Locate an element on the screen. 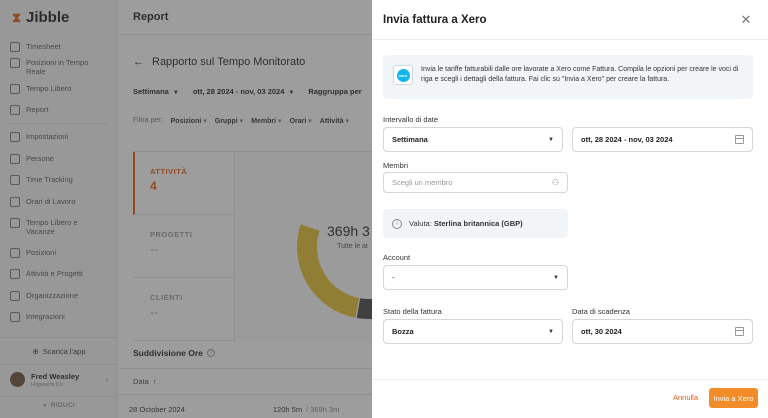  currency-info: i Valuta: Sterlina britannica (GBP) is located at coordinates (475, 223).